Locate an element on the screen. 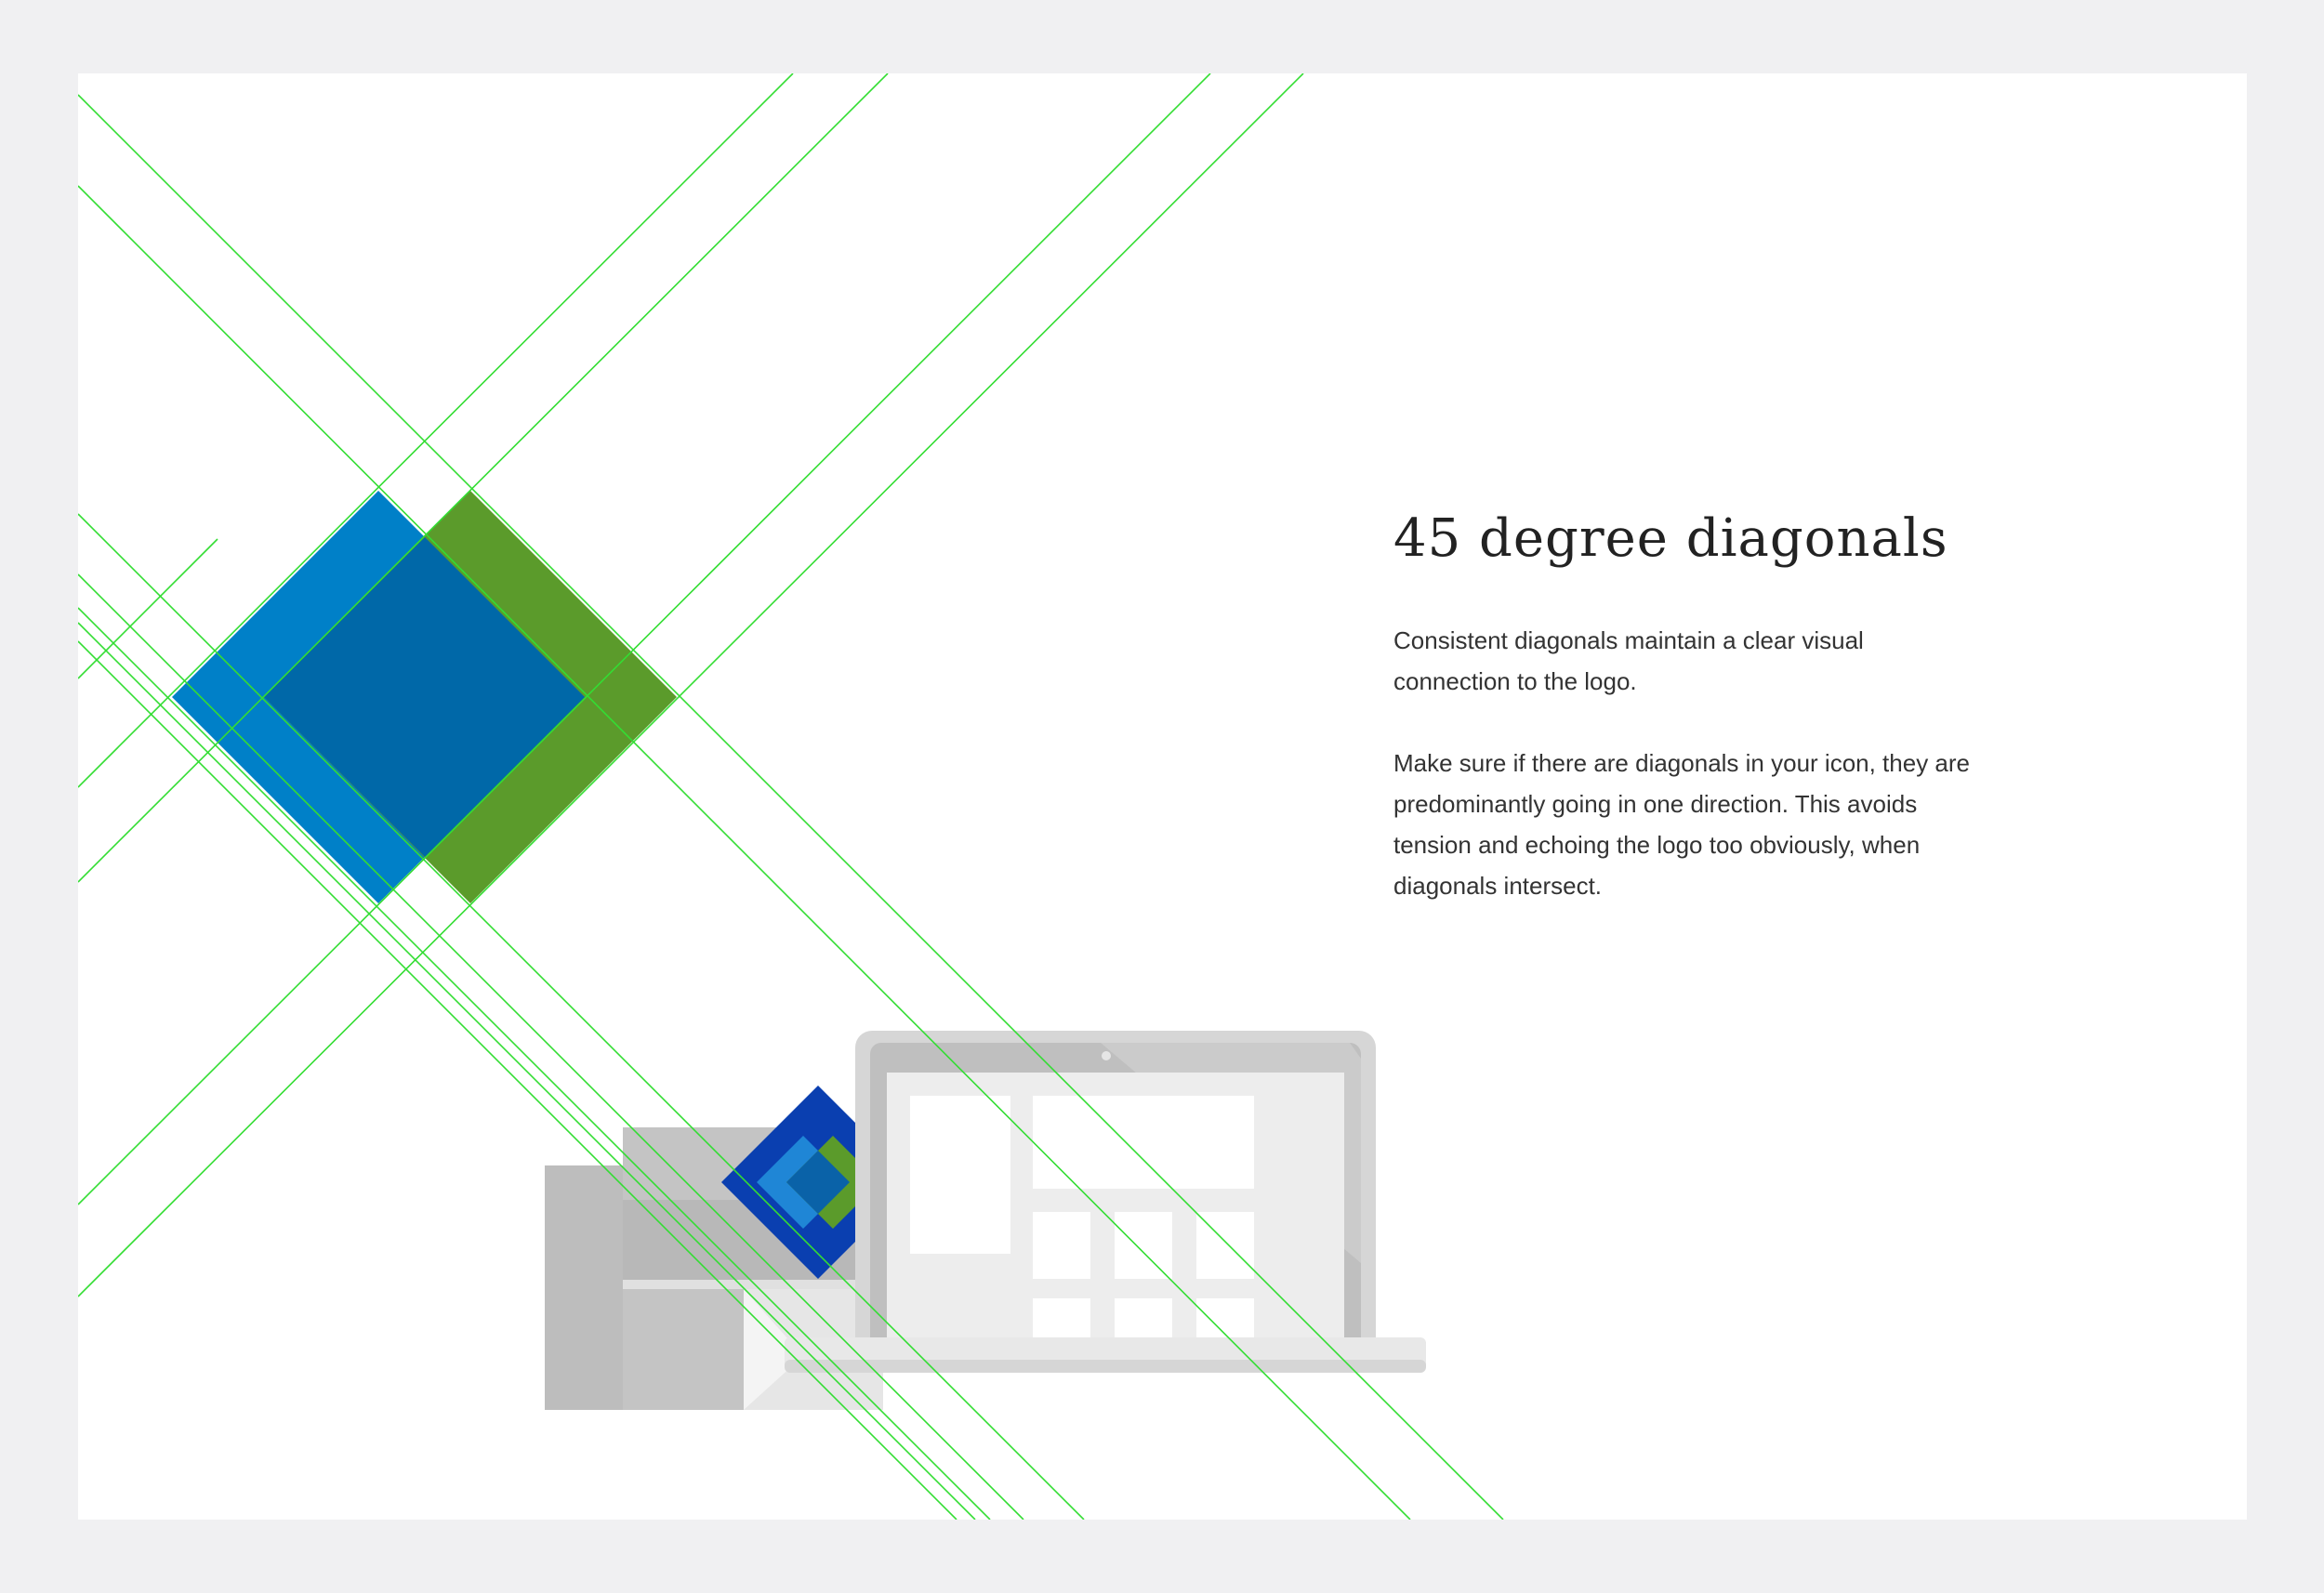 This screenshot has width=2324, height=1593. page-title: 45 degree diagonals is located at coordinates (1670, 538).